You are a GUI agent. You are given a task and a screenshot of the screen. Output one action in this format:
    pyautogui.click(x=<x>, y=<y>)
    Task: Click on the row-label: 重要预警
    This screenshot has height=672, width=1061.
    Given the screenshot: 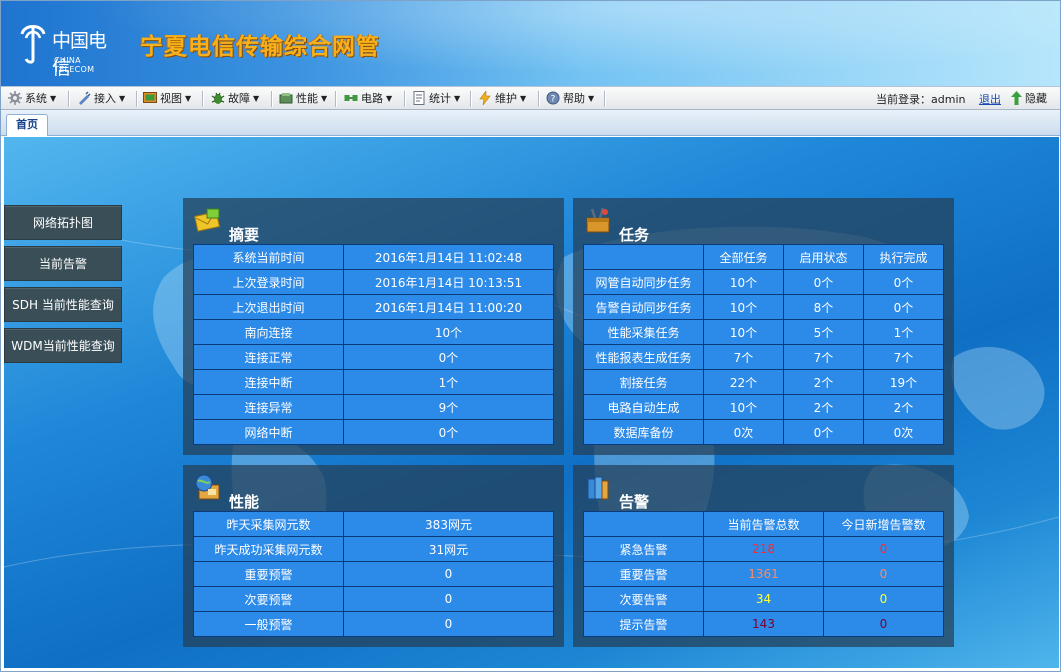 What is the action you would take?
    pyautogui.click(x=268, y=574)
    